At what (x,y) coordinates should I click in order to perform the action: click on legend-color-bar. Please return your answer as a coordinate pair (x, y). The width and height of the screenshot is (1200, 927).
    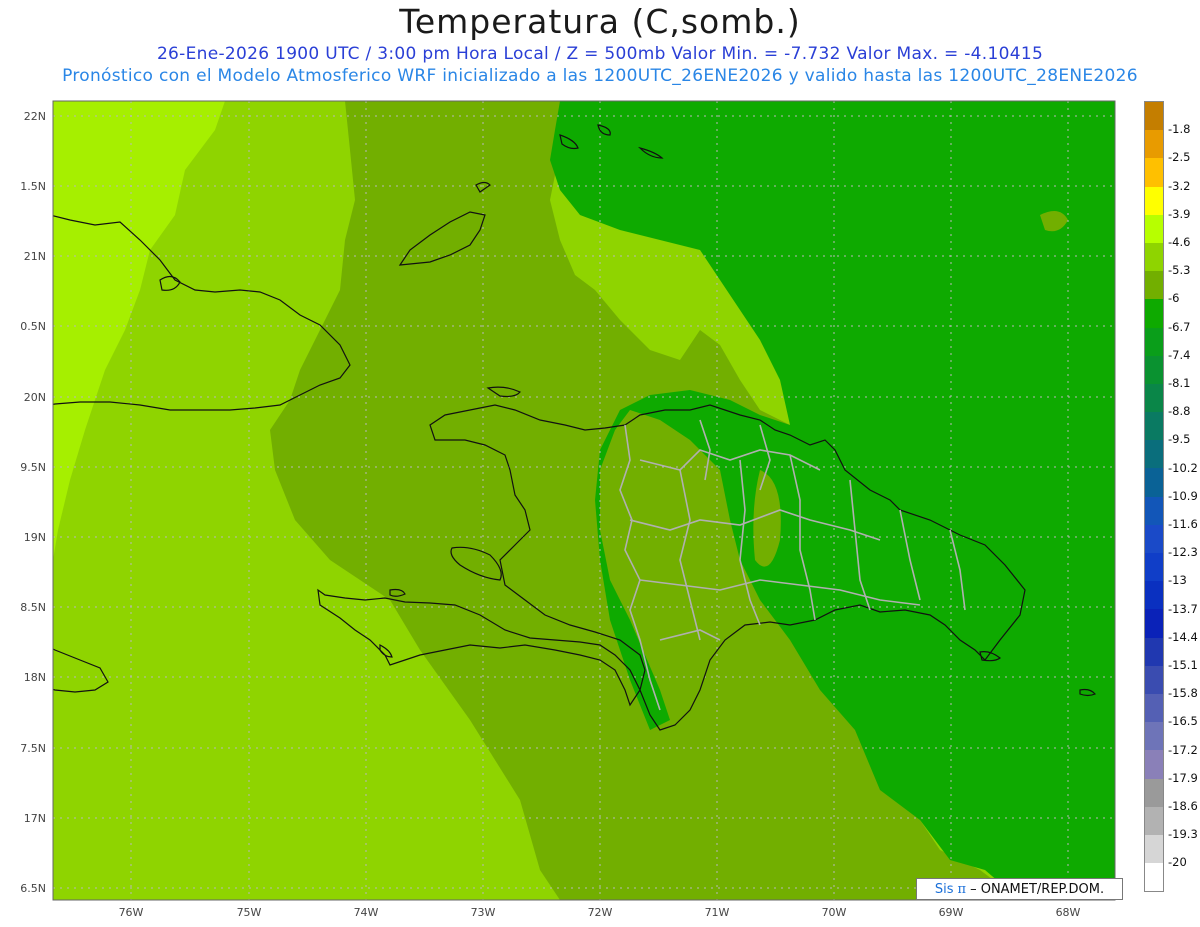
    Looking at the image, I should click on (1154, 497).